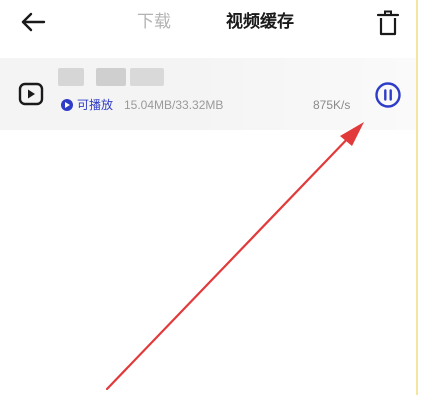 The height and width of the screenshot is (395, 422). I want to click on download-speed: 875K/s, so click(332, 105).